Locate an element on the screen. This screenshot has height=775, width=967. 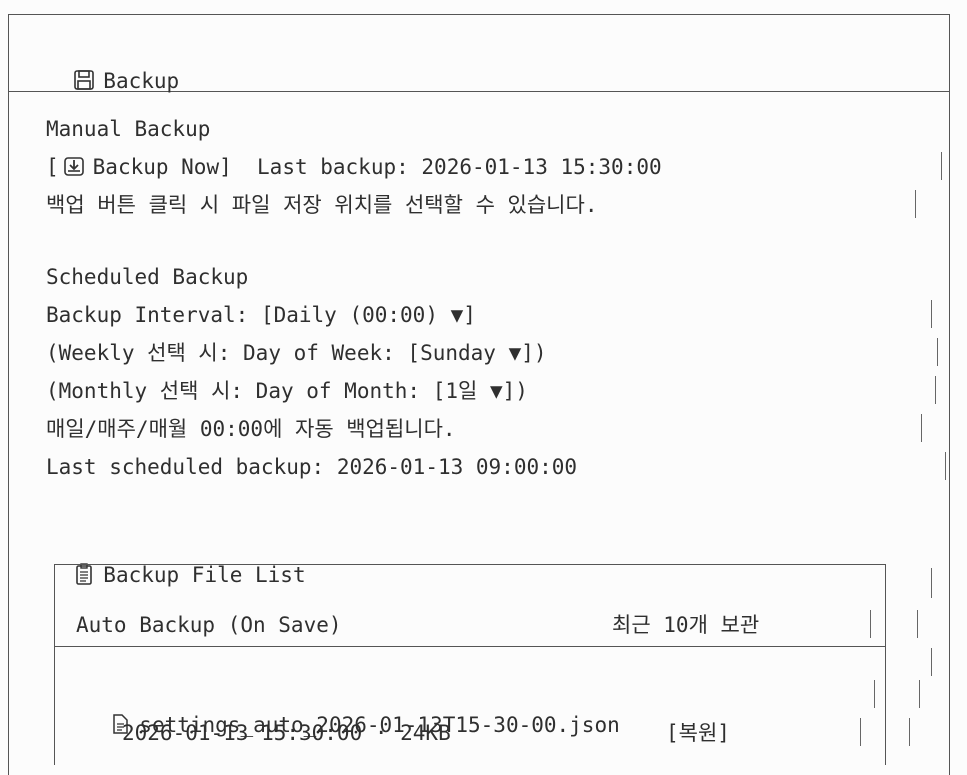
download-tray-icon is located at coordinates (73, 166).